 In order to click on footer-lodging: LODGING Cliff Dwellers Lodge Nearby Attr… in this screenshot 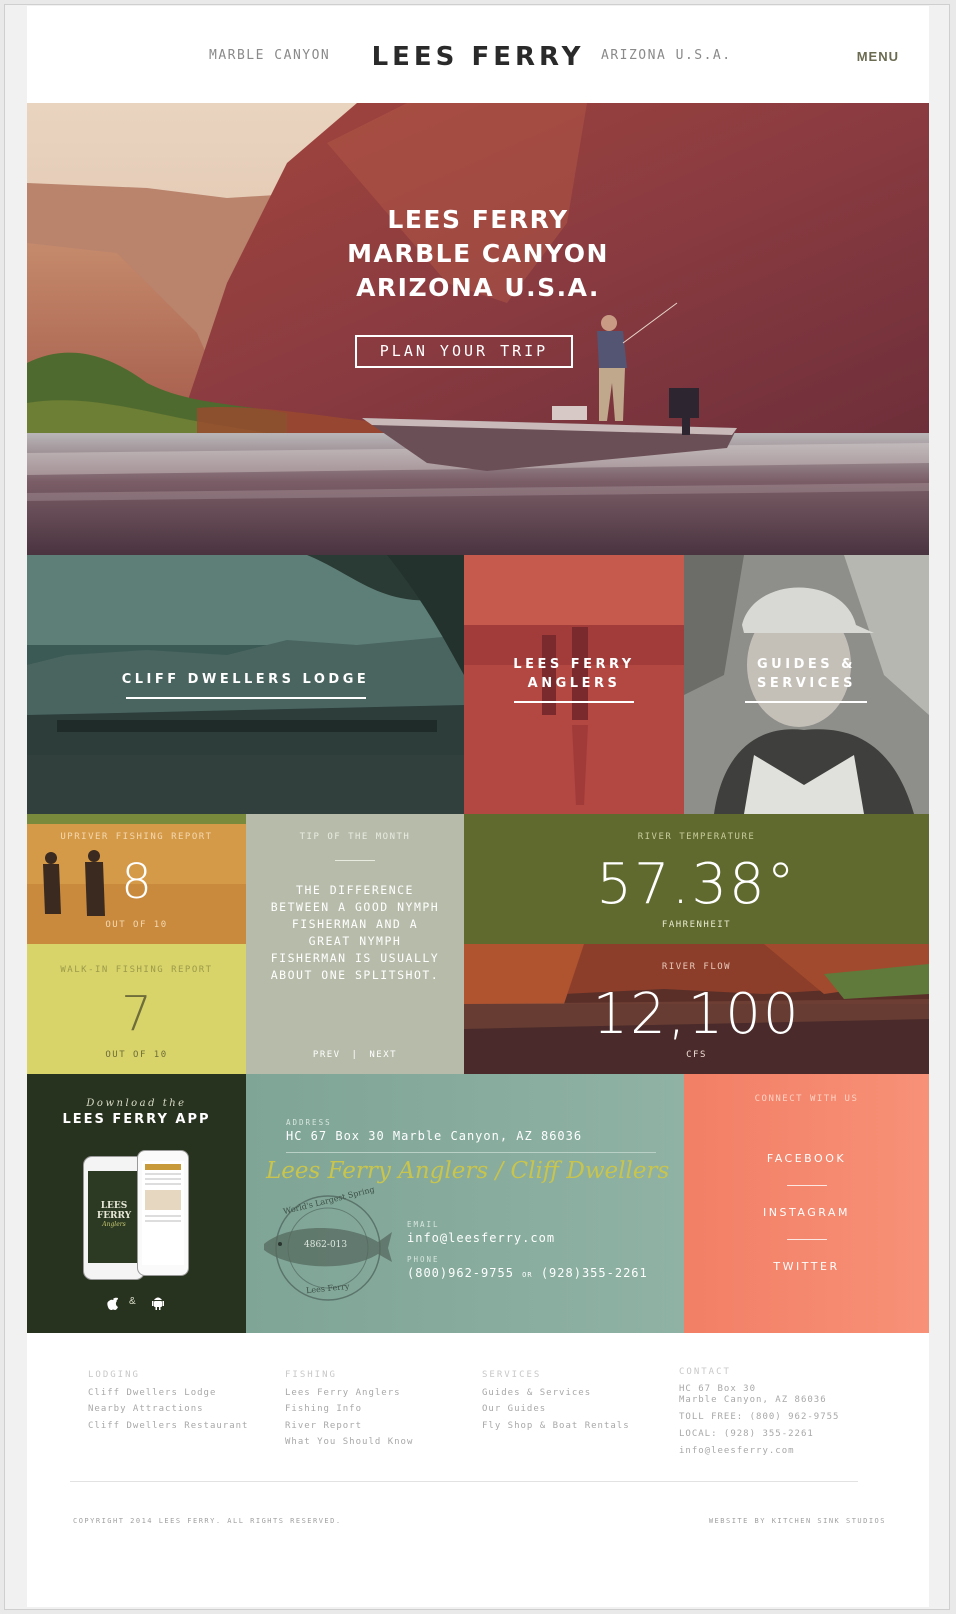, I will do `click(168, 1400)`.